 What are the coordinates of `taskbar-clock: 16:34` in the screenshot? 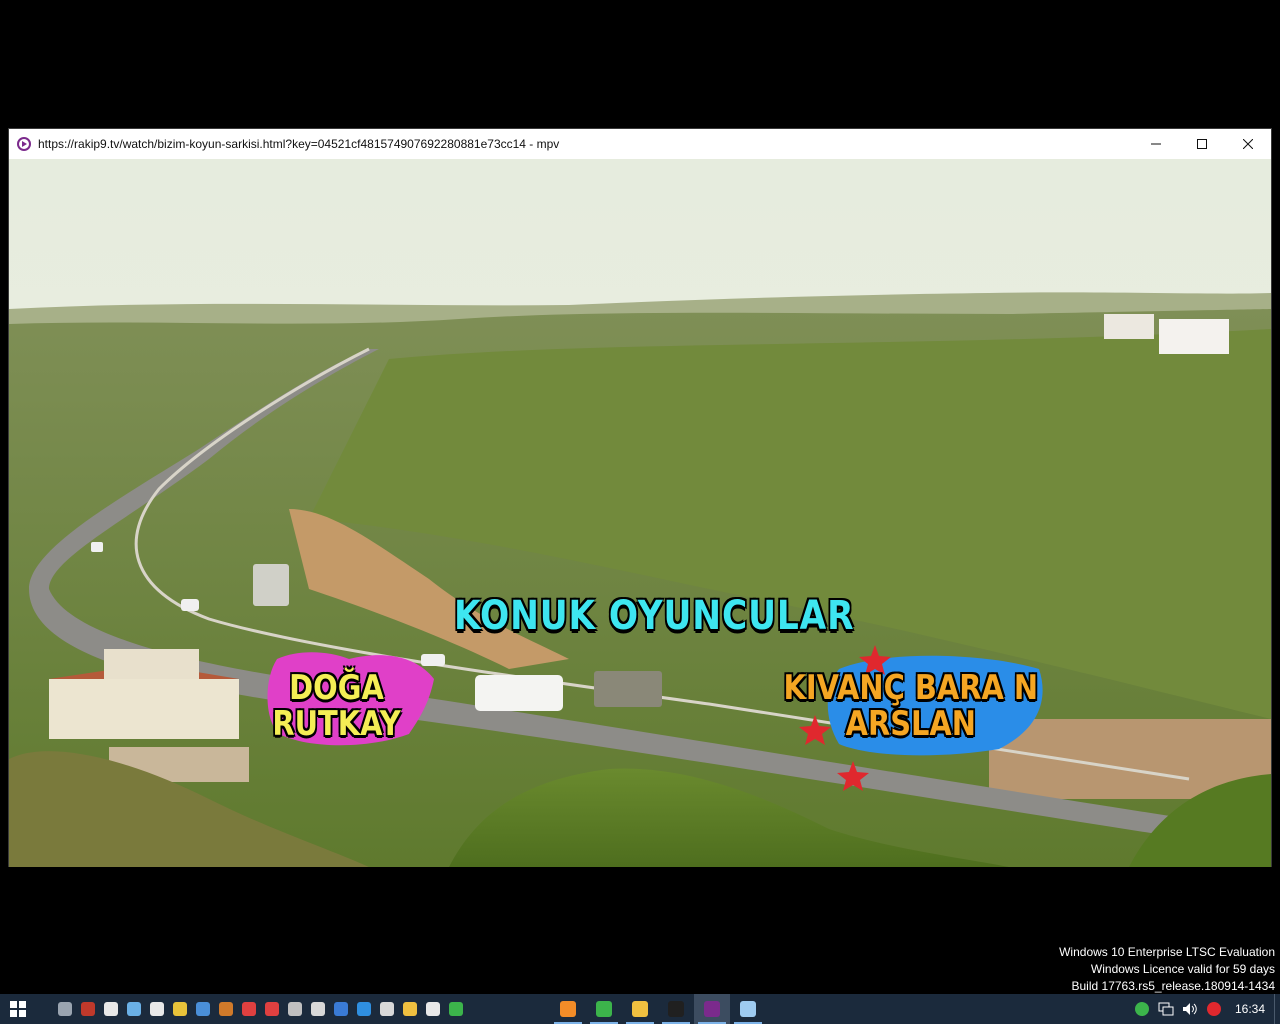 It's located at (1250, 1009).